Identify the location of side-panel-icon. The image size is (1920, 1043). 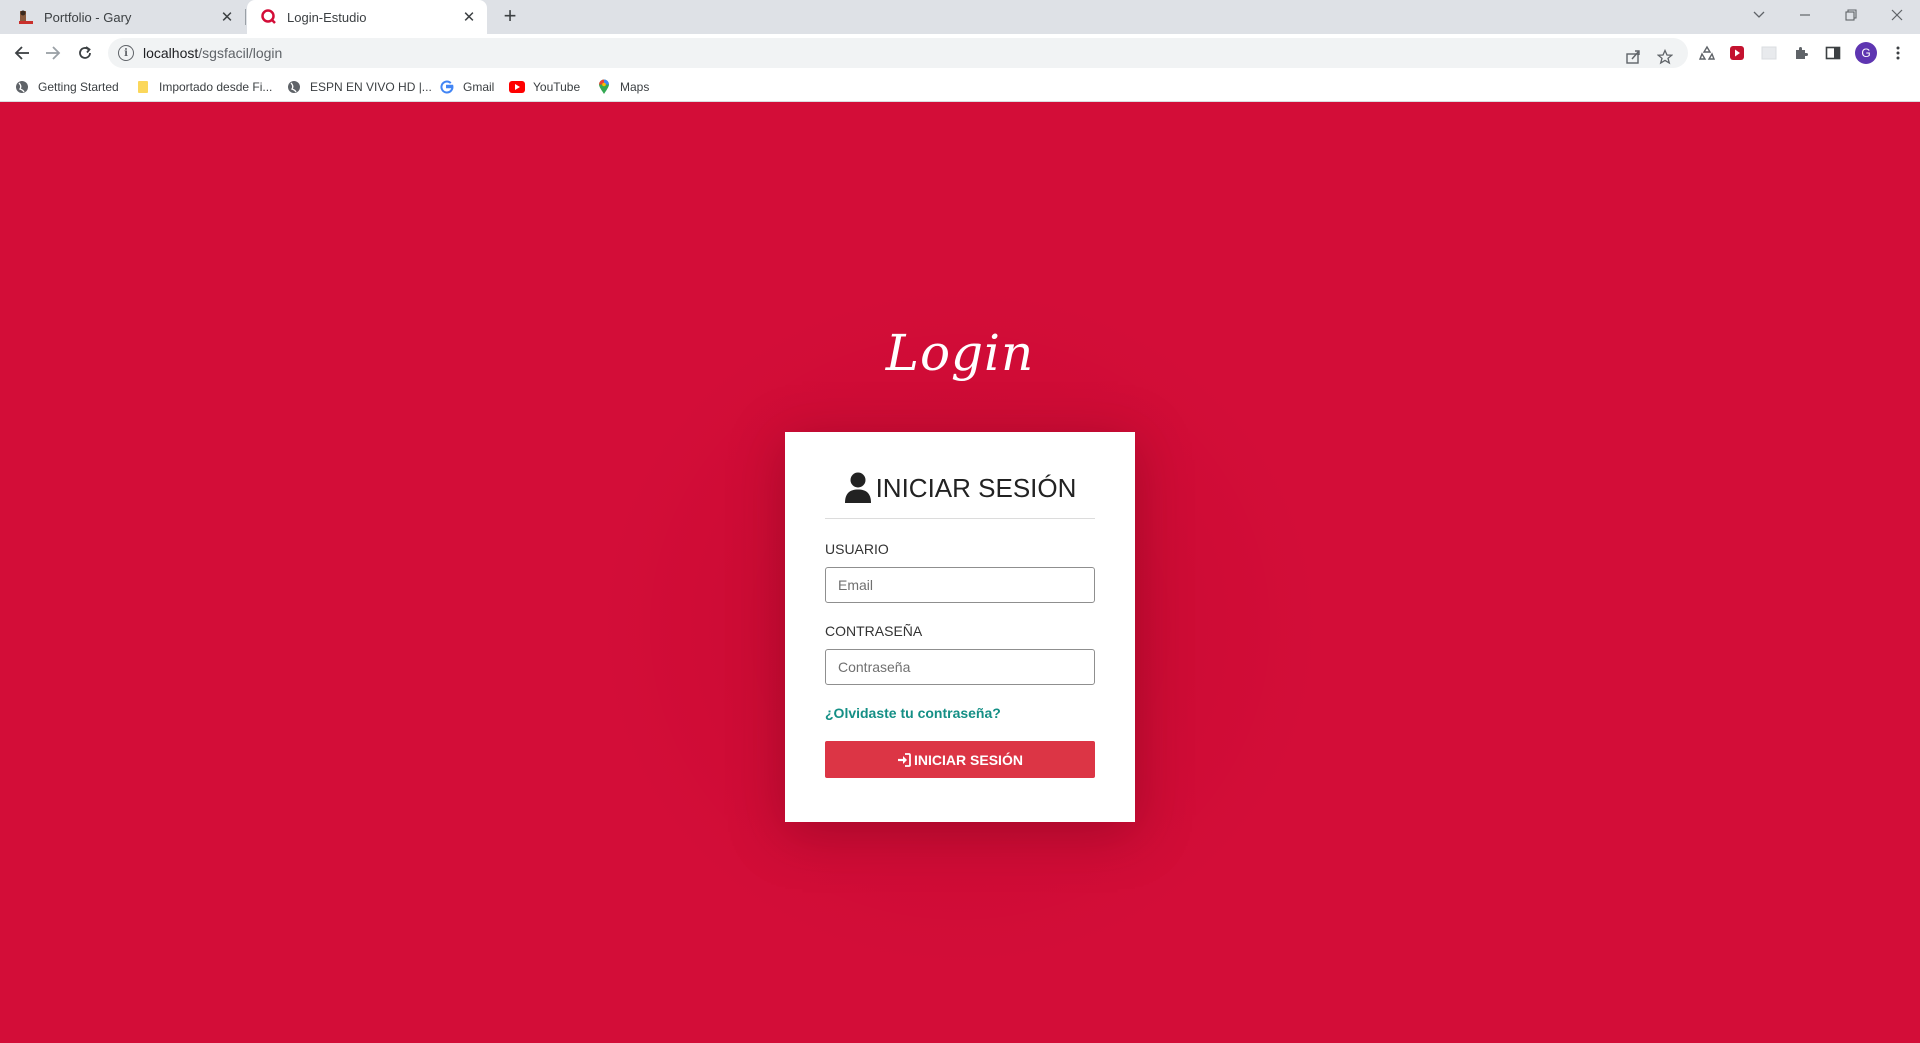
(1833, 53).